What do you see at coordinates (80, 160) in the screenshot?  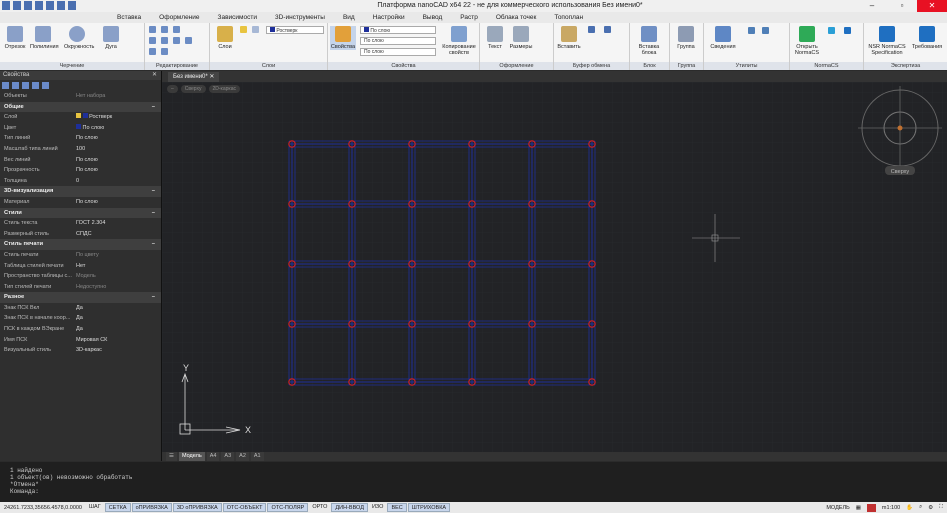 I see `prop-row: Вес линий По слою` at bounding box center [80, 160].